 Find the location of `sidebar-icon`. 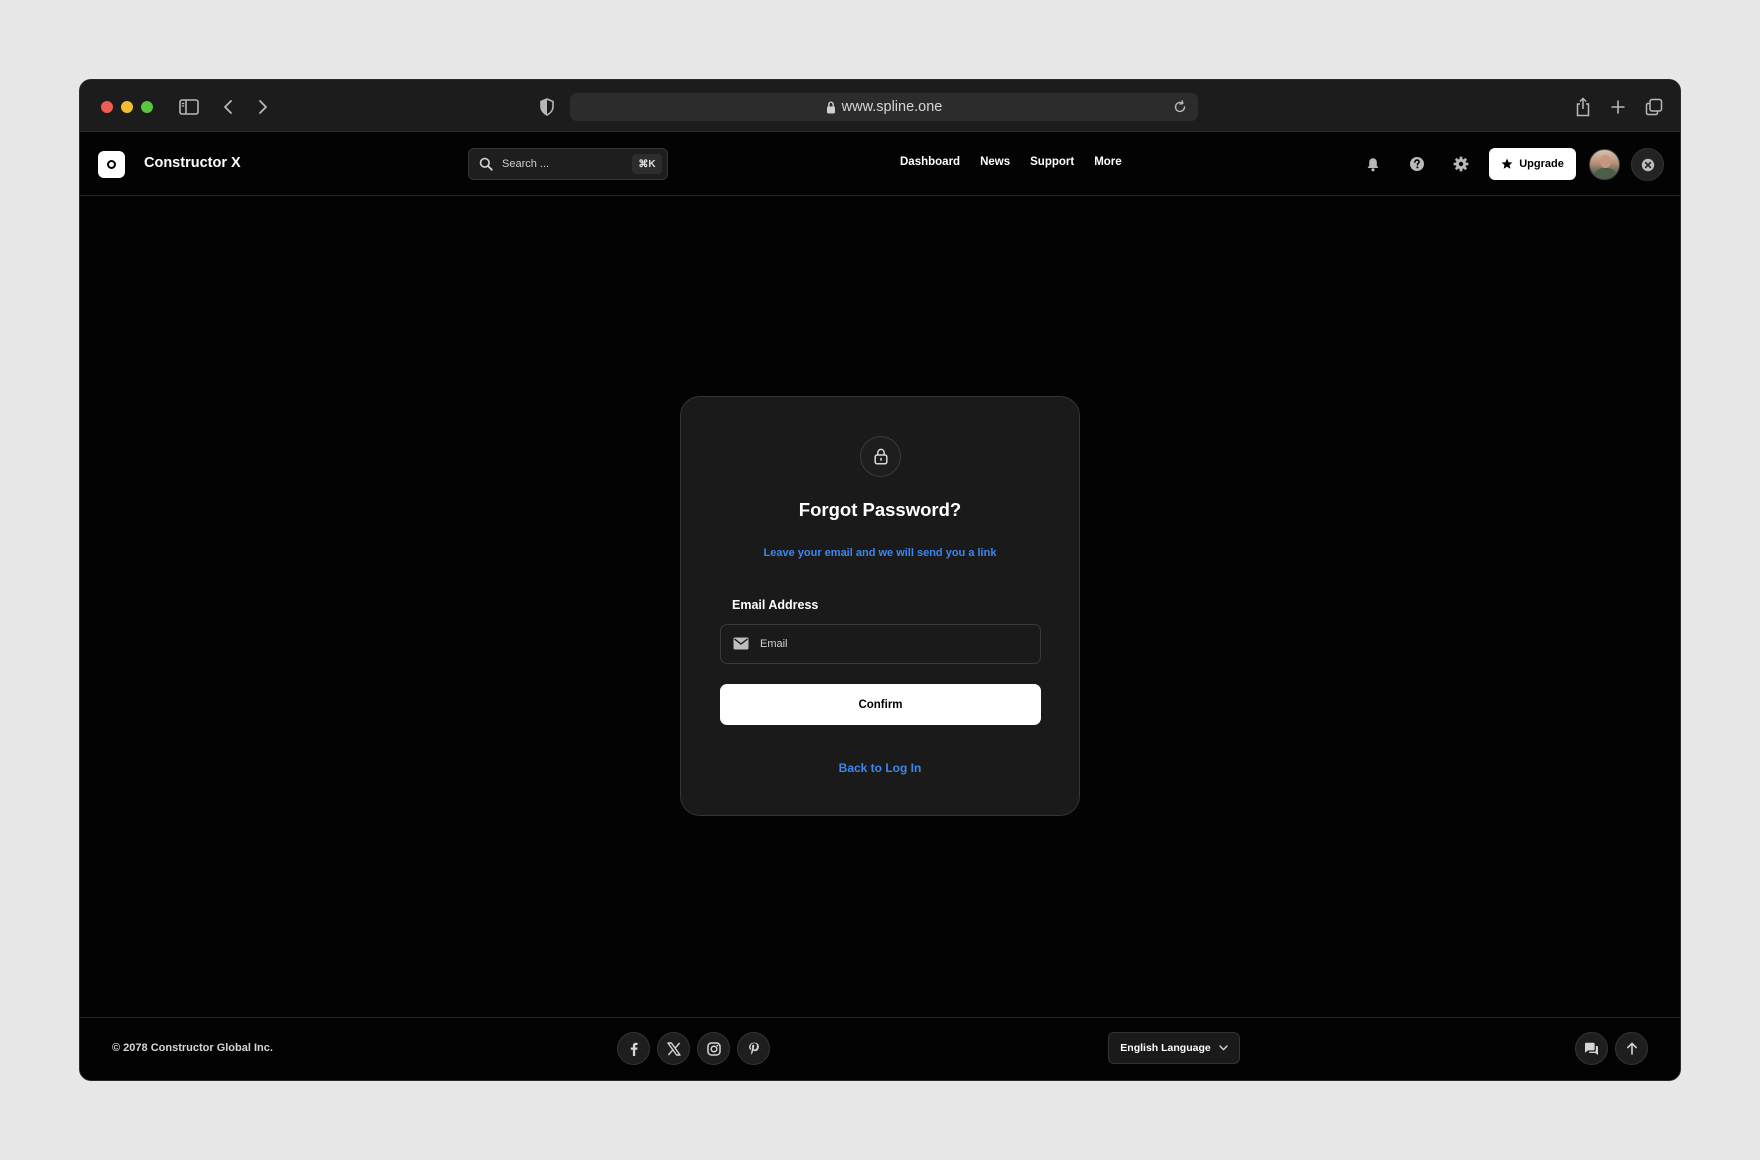

sidebar-icon is located at coordinates (189, 107).